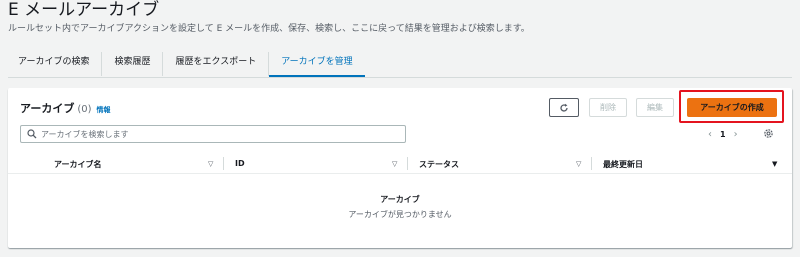 This screenshot has width=800, height=257. Describe the element at coordinates (78, 164) in the screenshot. I see `column-archive-name: アーカイブ名` at that location.